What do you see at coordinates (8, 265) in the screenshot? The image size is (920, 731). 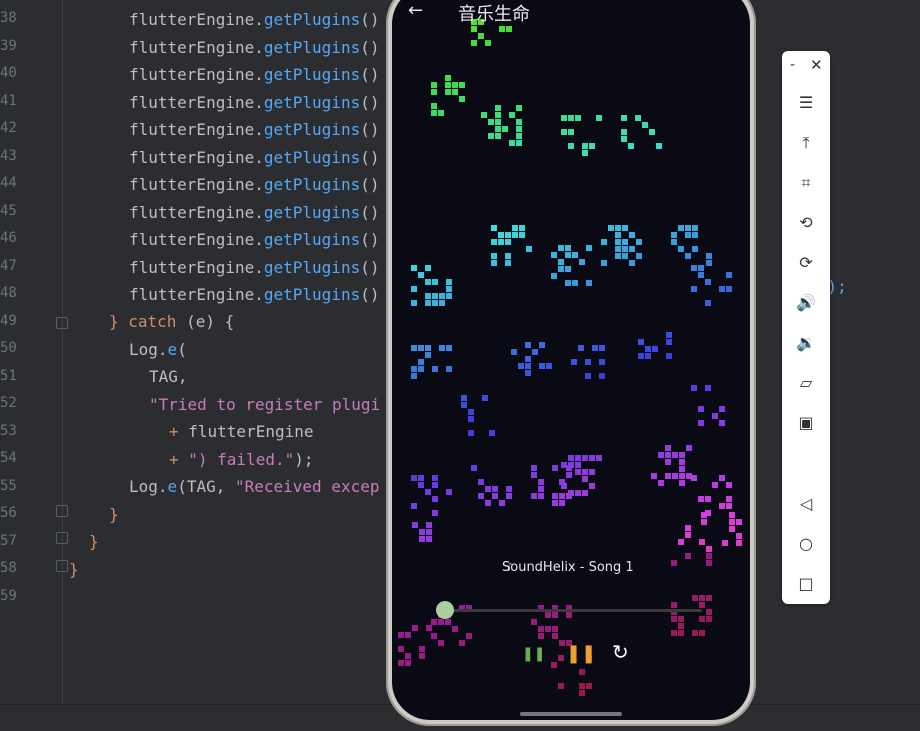 I see `line-number: 47` at bounding box center [8, 265].